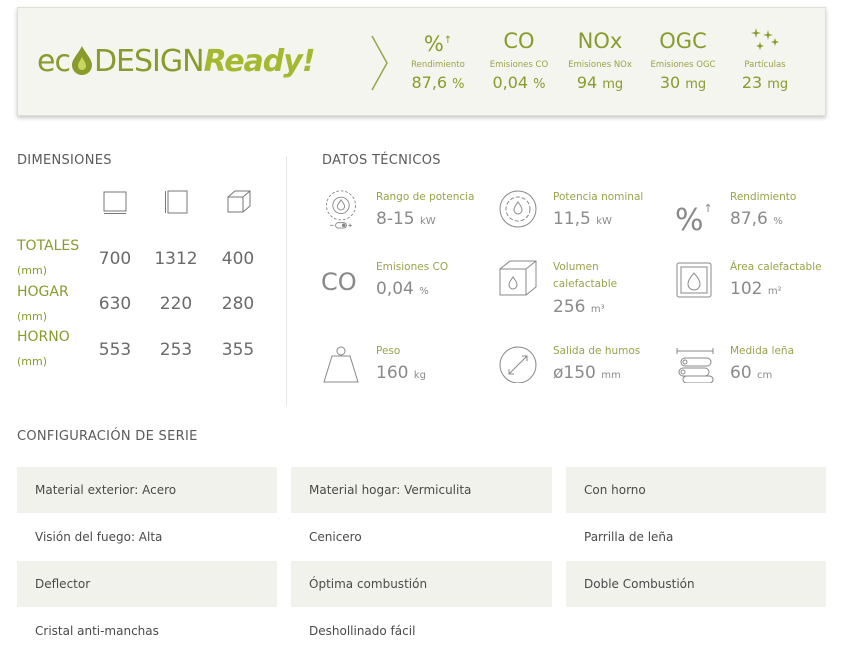 The height and width of the screenshot is (664, 846). What do you see at coordinates (115, 350) in the screenshot?
I see `dim-value: 553` at bounding box center [115, 350].